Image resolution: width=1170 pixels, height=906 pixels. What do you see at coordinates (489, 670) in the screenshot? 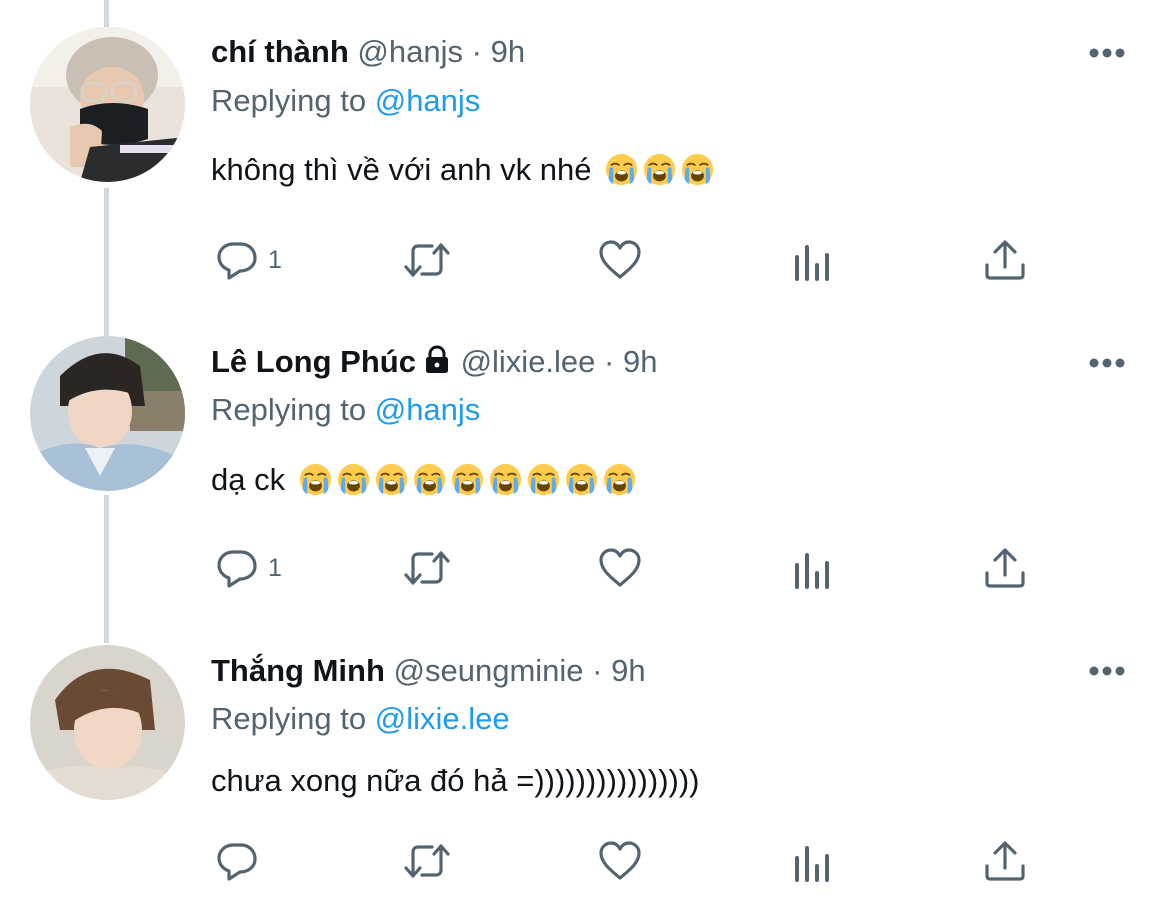
I see `user-handle: @seungminie` at bounding box center [489, 670].